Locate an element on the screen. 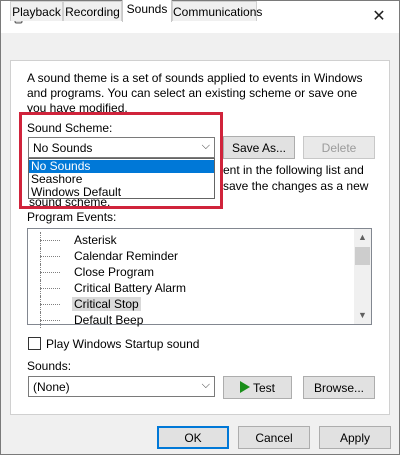  list-item: Close Program is located at coordinates (191, 272).